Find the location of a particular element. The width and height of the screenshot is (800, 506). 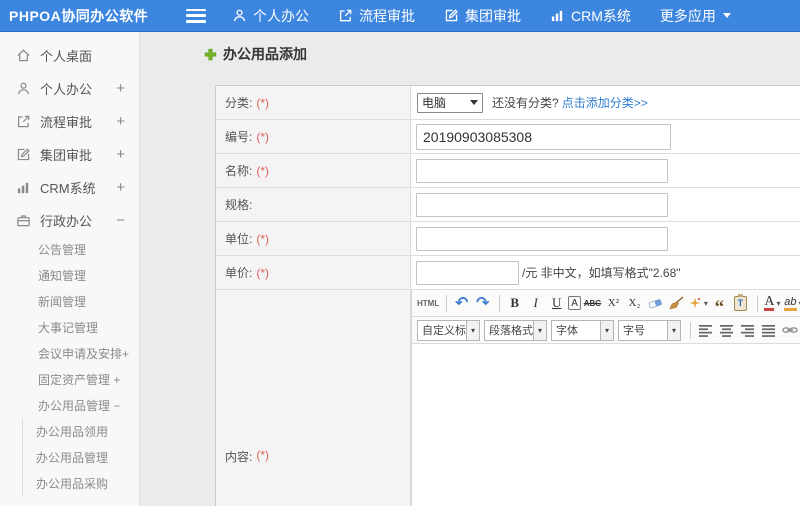

redo-button: ↷ is located at coordinates (482, 303).